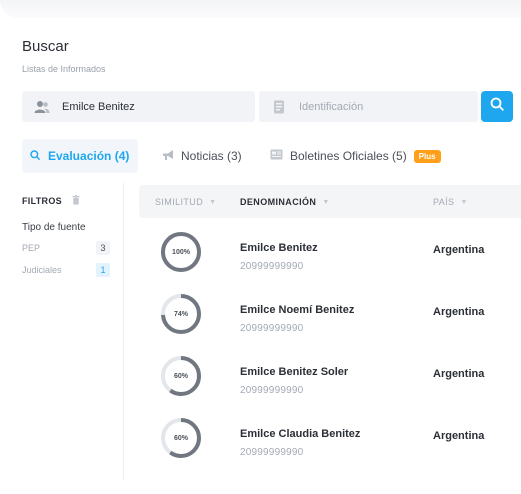  What do you see at coordinates (42, 270) in the screenshot?
I see `filter-option-label: Judiciales` at bounding box center [42, 270].